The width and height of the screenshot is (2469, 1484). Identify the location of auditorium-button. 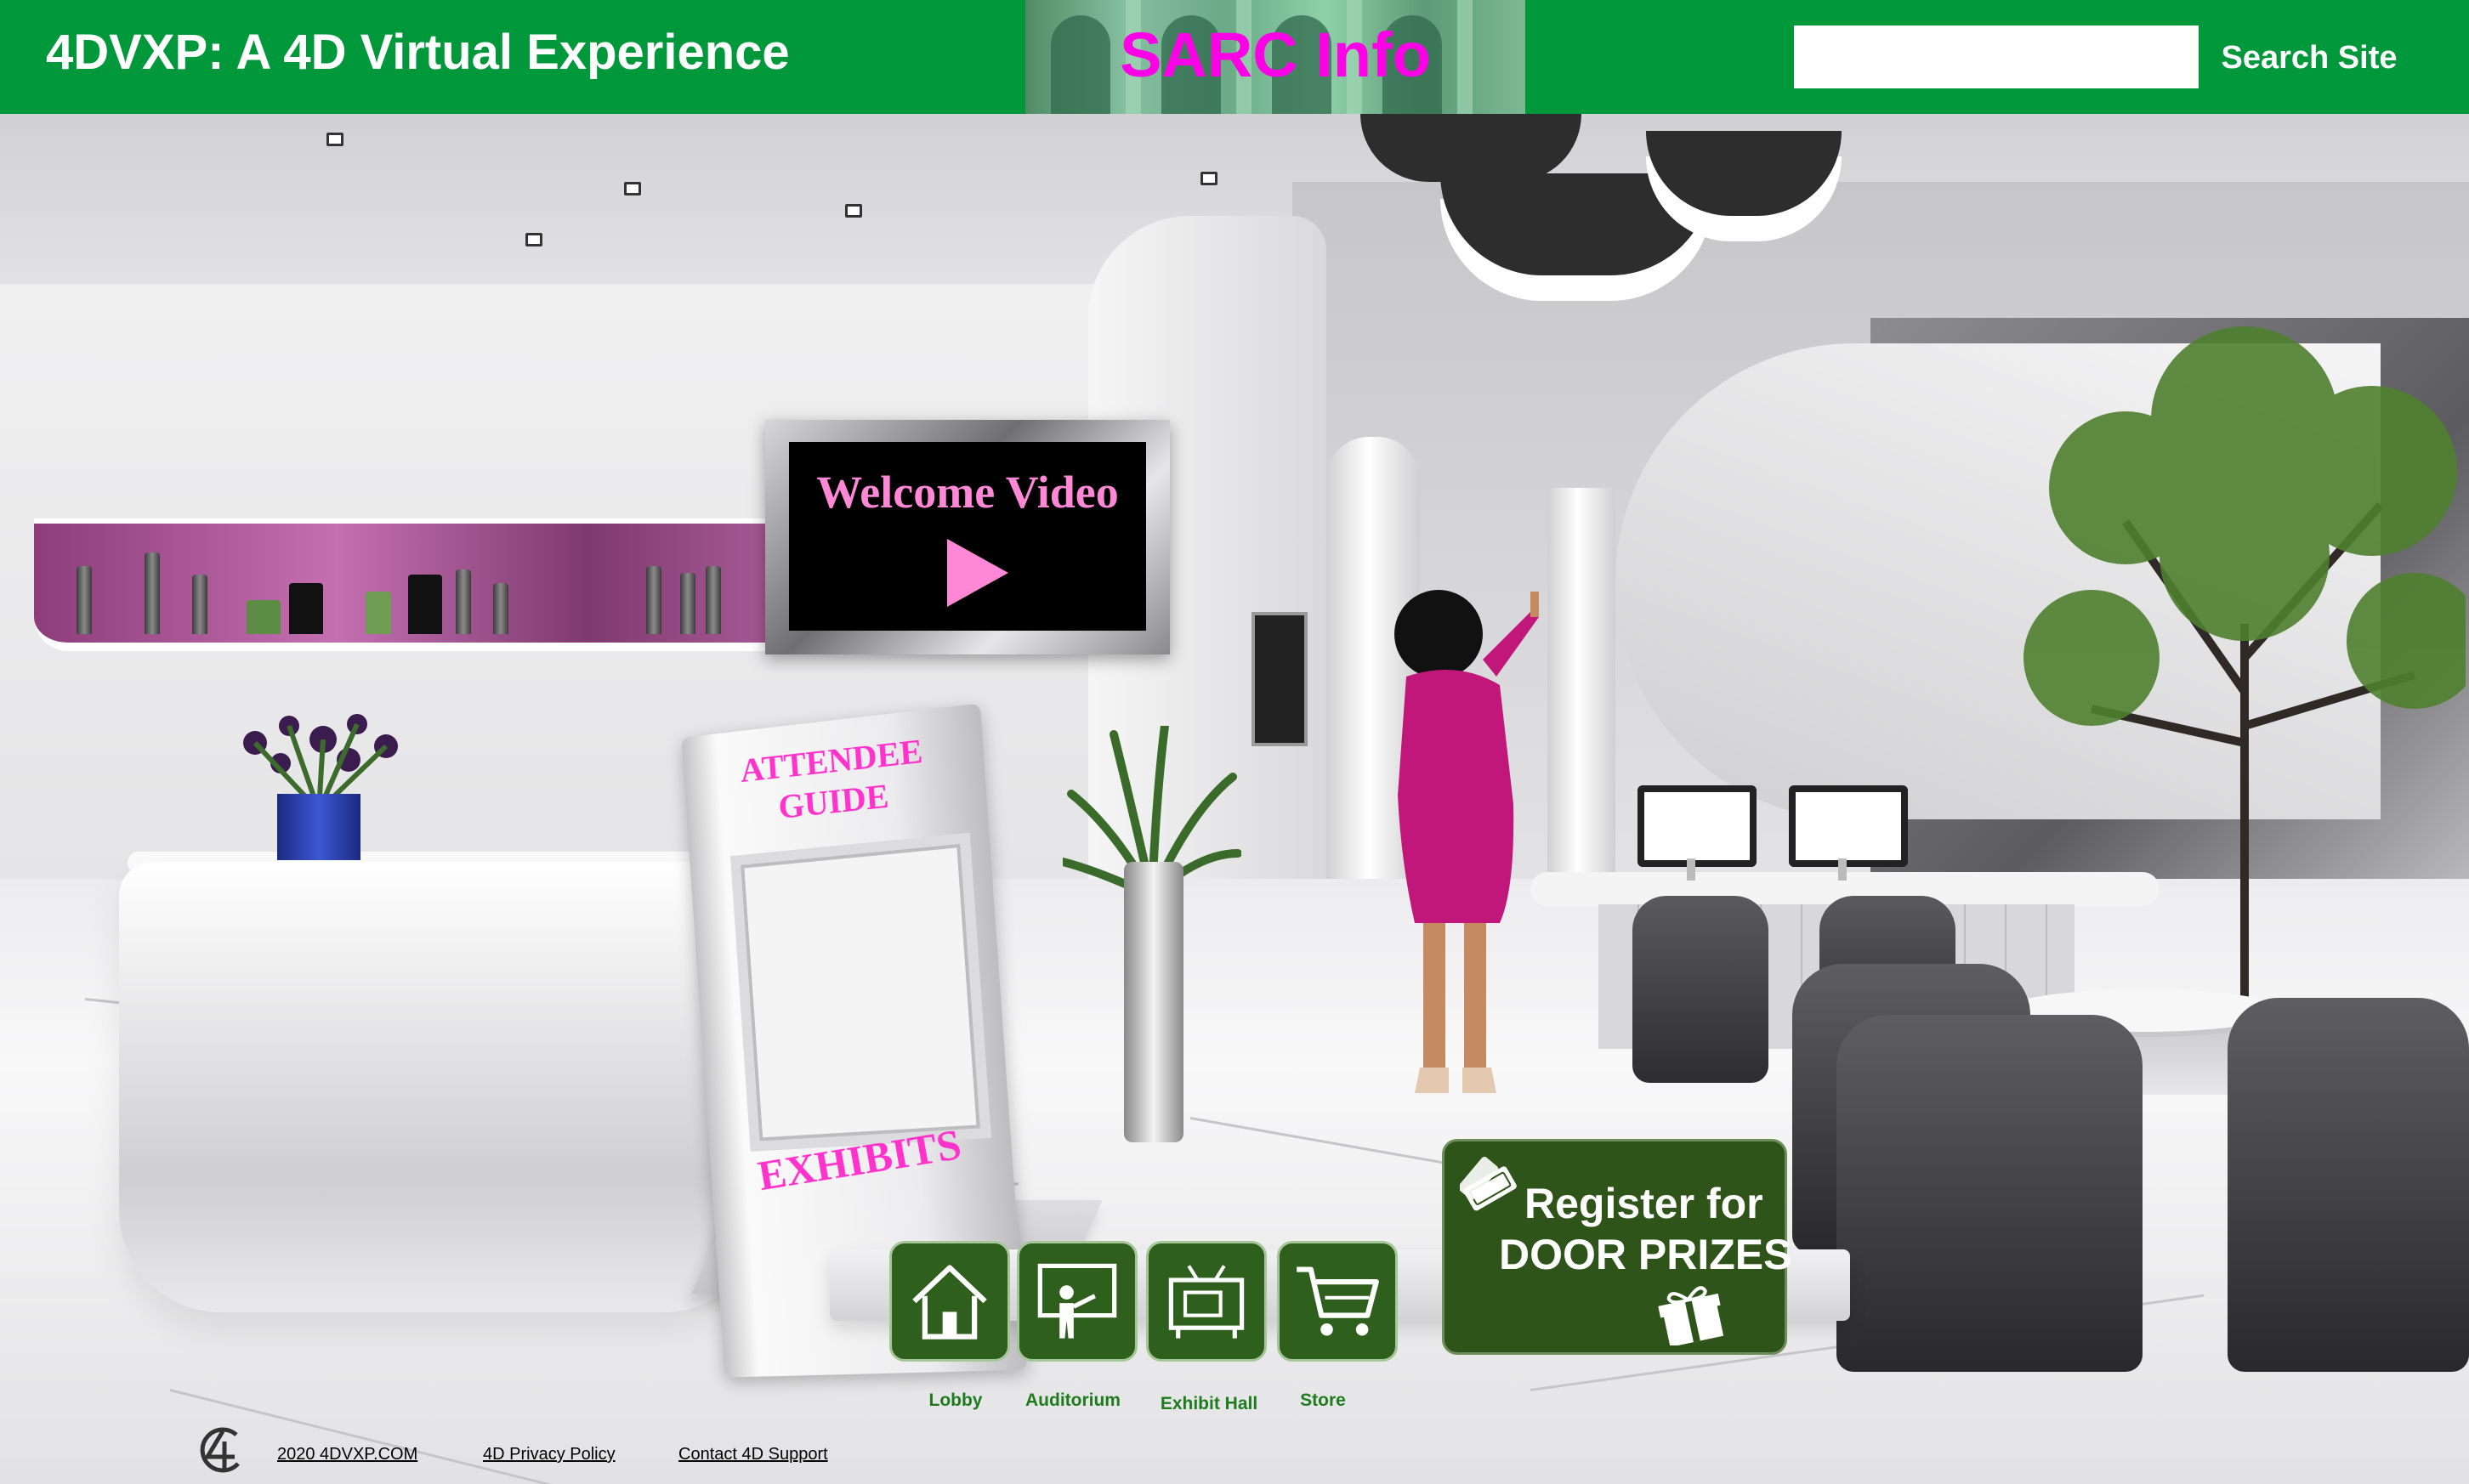
(1077, 1301).